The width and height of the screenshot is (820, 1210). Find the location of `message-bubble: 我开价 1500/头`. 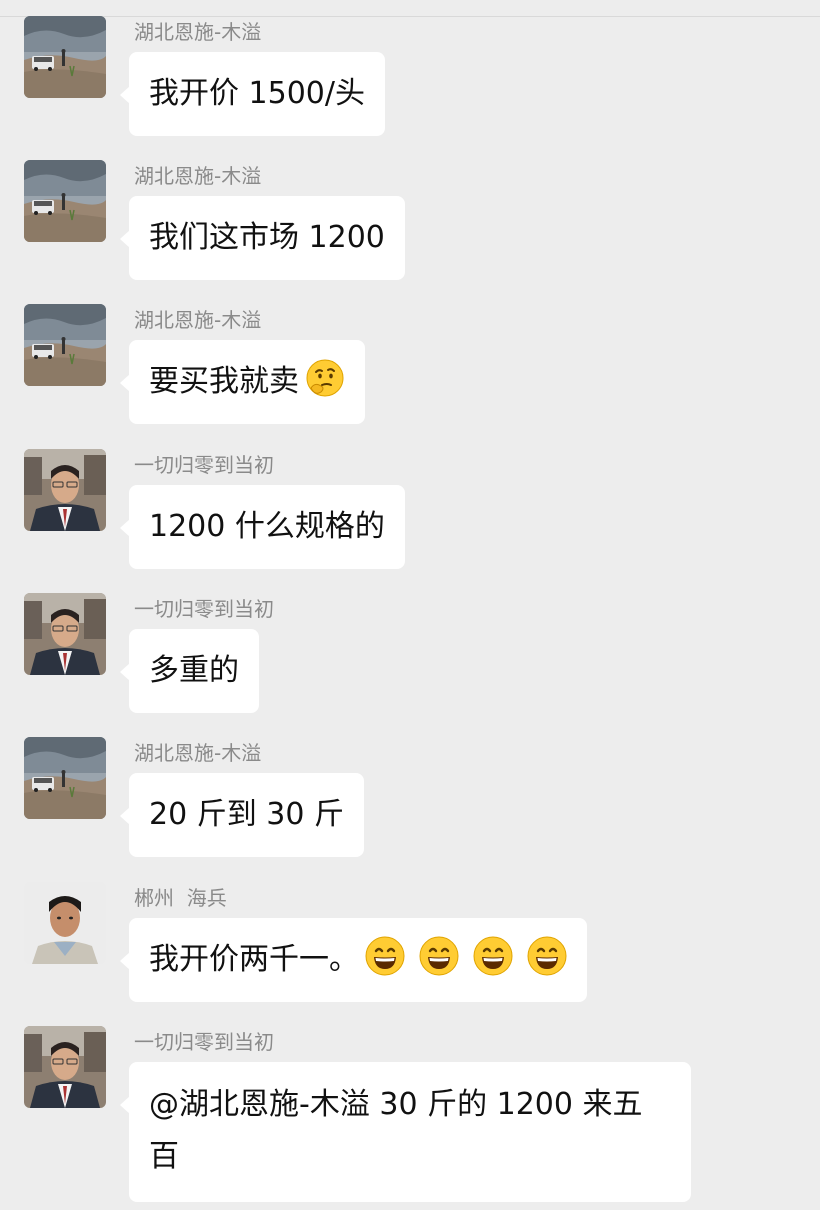

message-bubble: 我开价 1500/头 is located at coordinates (252, 94).